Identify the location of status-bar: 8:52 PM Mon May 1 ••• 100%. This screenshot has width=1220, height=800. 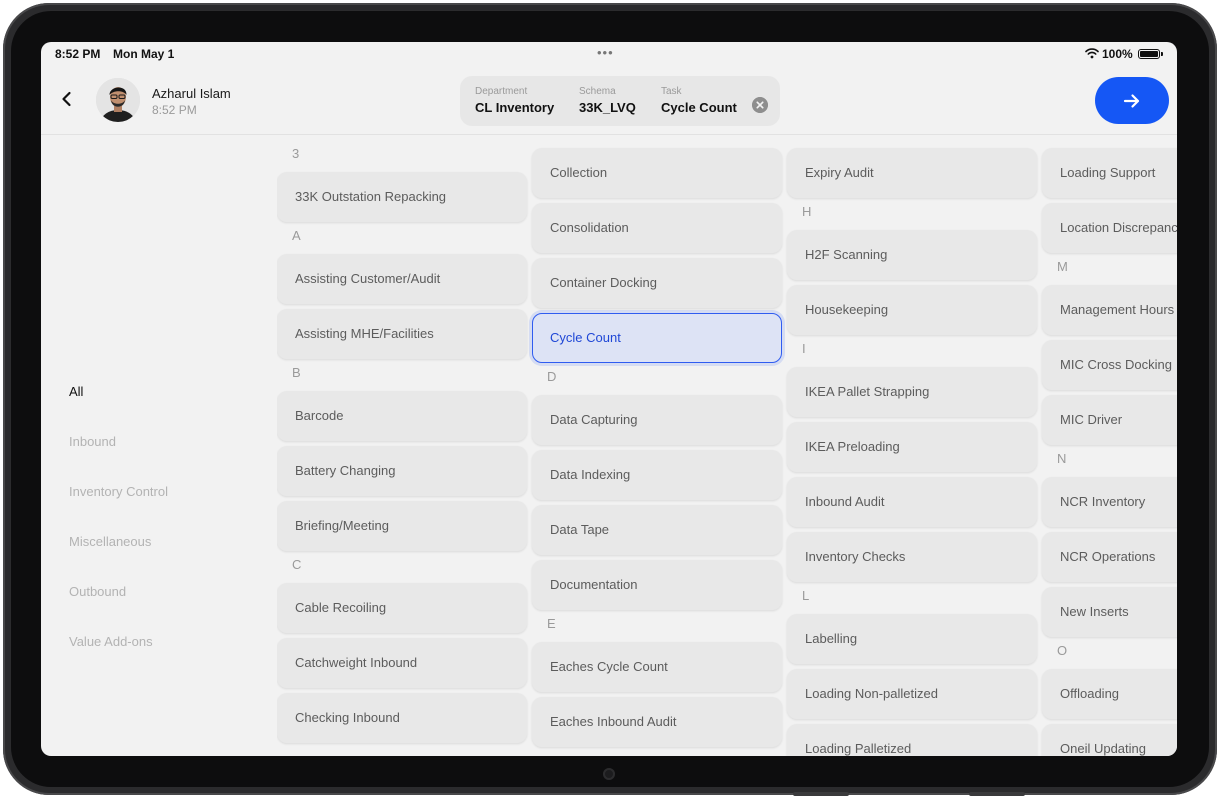
(609, 54).